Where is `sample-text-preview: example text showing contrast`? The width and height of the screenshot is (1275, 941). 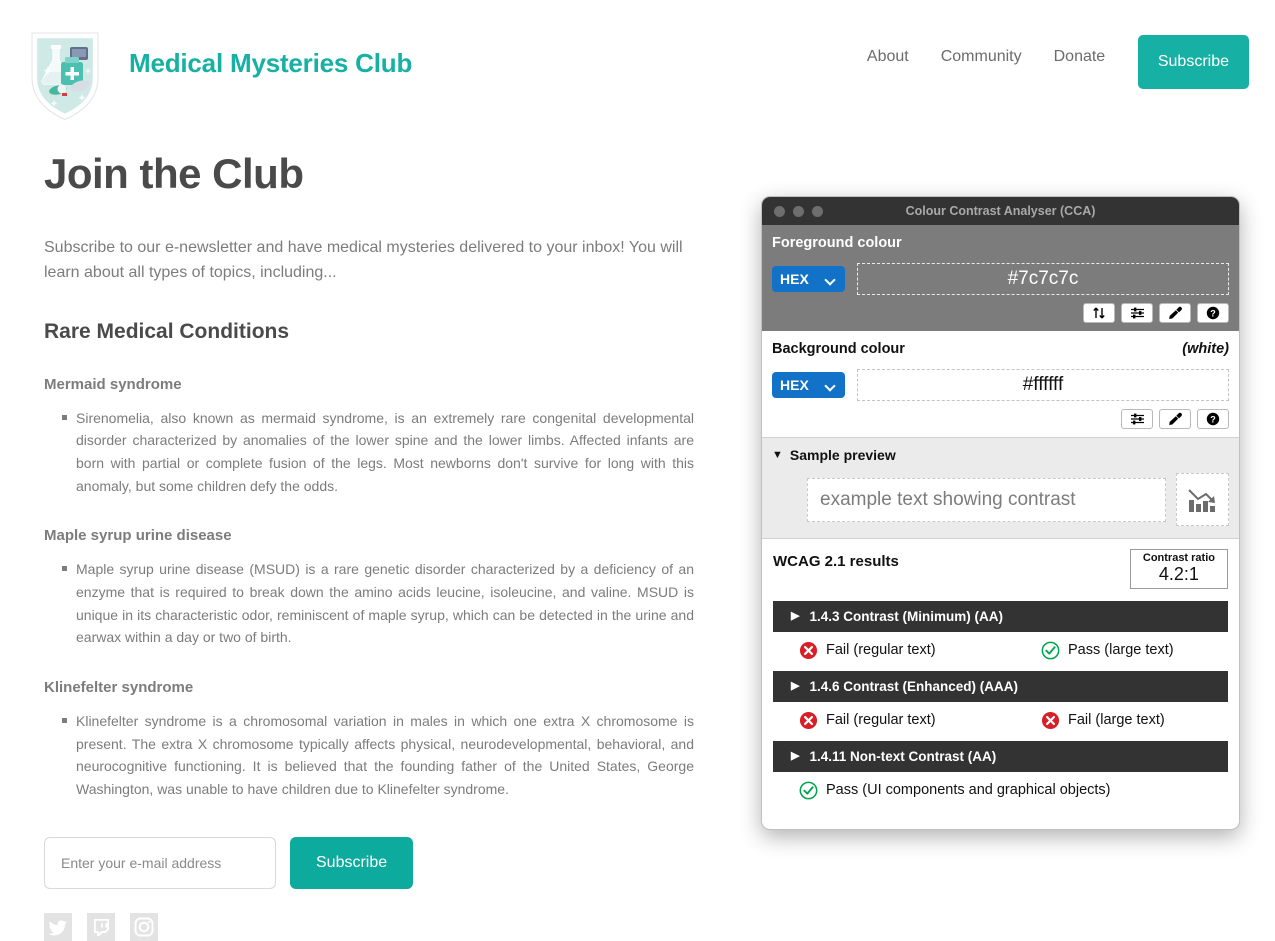 sample-text-preview: example text showing contrast is located at coordinates (986, 499).